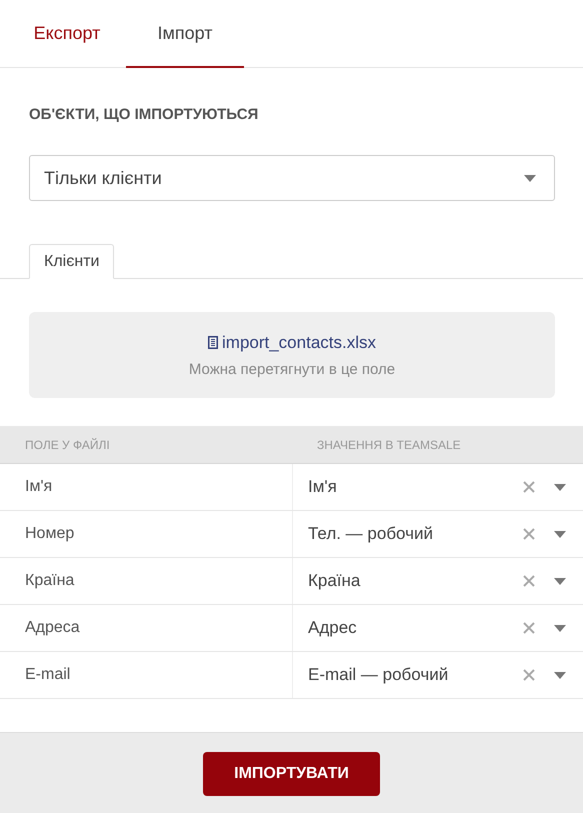 Image resolution: width=583 pixels, height=813 pixels. Describe the element at coordinates (39, 487) in the screenshot. I see `table-cell-text: Ім'я` at that location.